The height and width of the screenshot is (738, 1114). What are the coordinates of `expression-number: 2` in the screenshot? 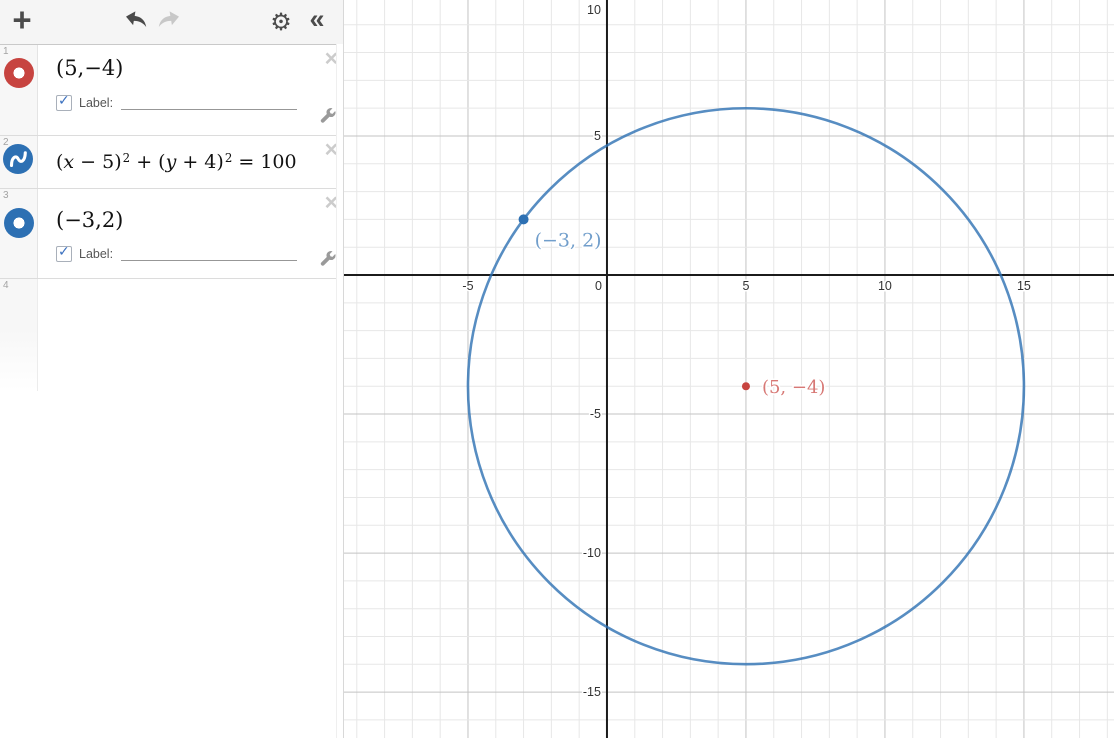 It's located at (6, 142).